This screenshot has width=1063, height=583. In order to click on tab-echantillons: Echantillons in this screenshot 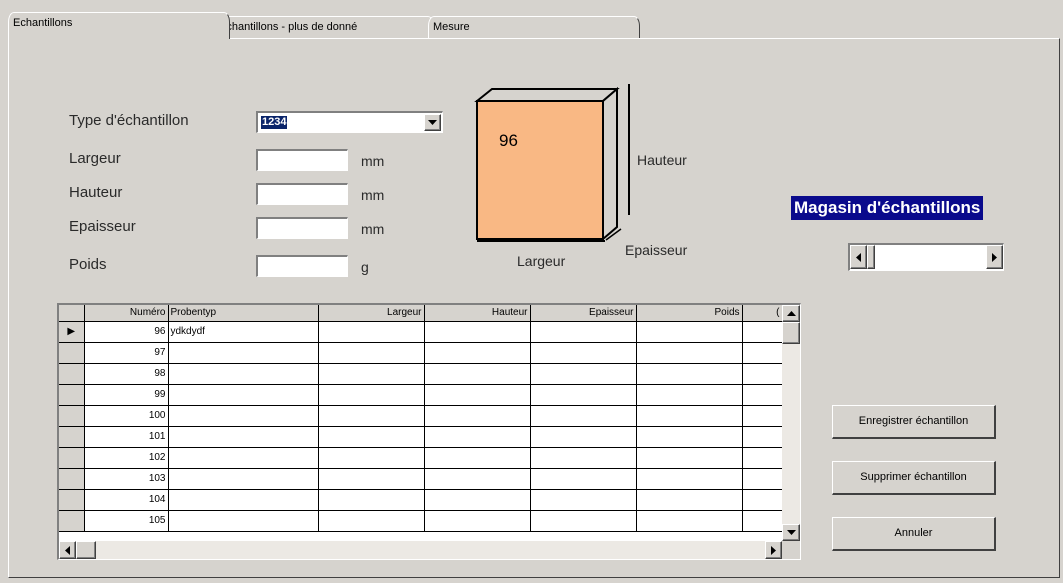, I will do `click(119, 25)`.